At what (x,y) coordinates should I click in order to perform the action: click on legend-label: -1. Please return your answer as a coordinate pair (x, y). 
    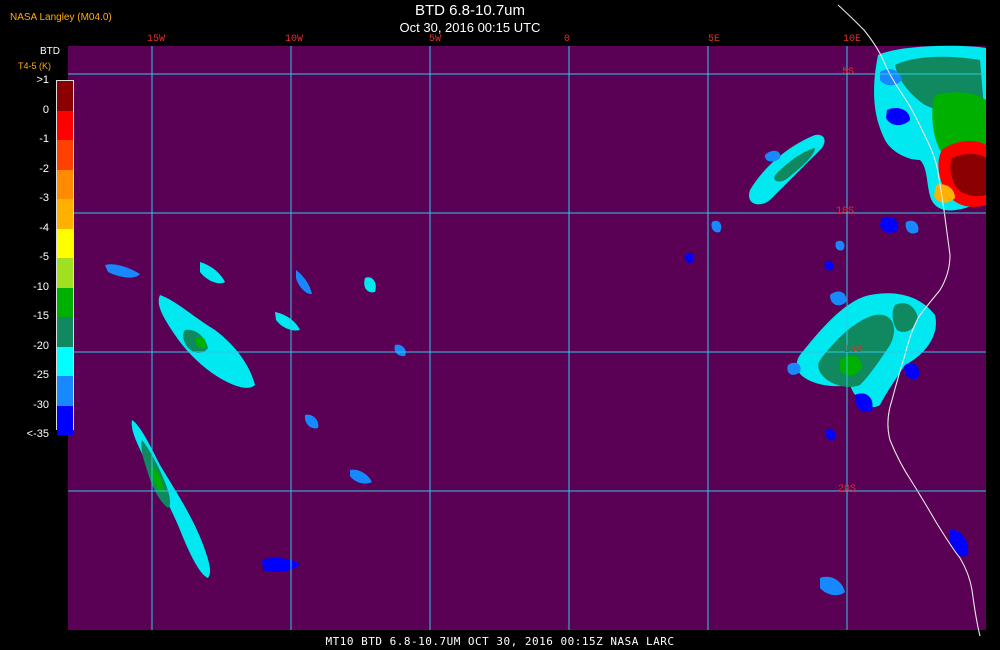
    Looking at the image, I should click on (44, 139).